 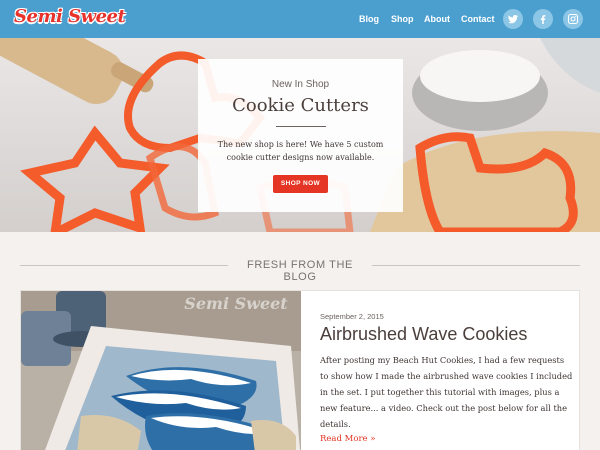 What do you see at coordinates (300, 184) in the screenshot?
I see `shop-now-button: SHOP NOW` at bounding box center [300, 184].